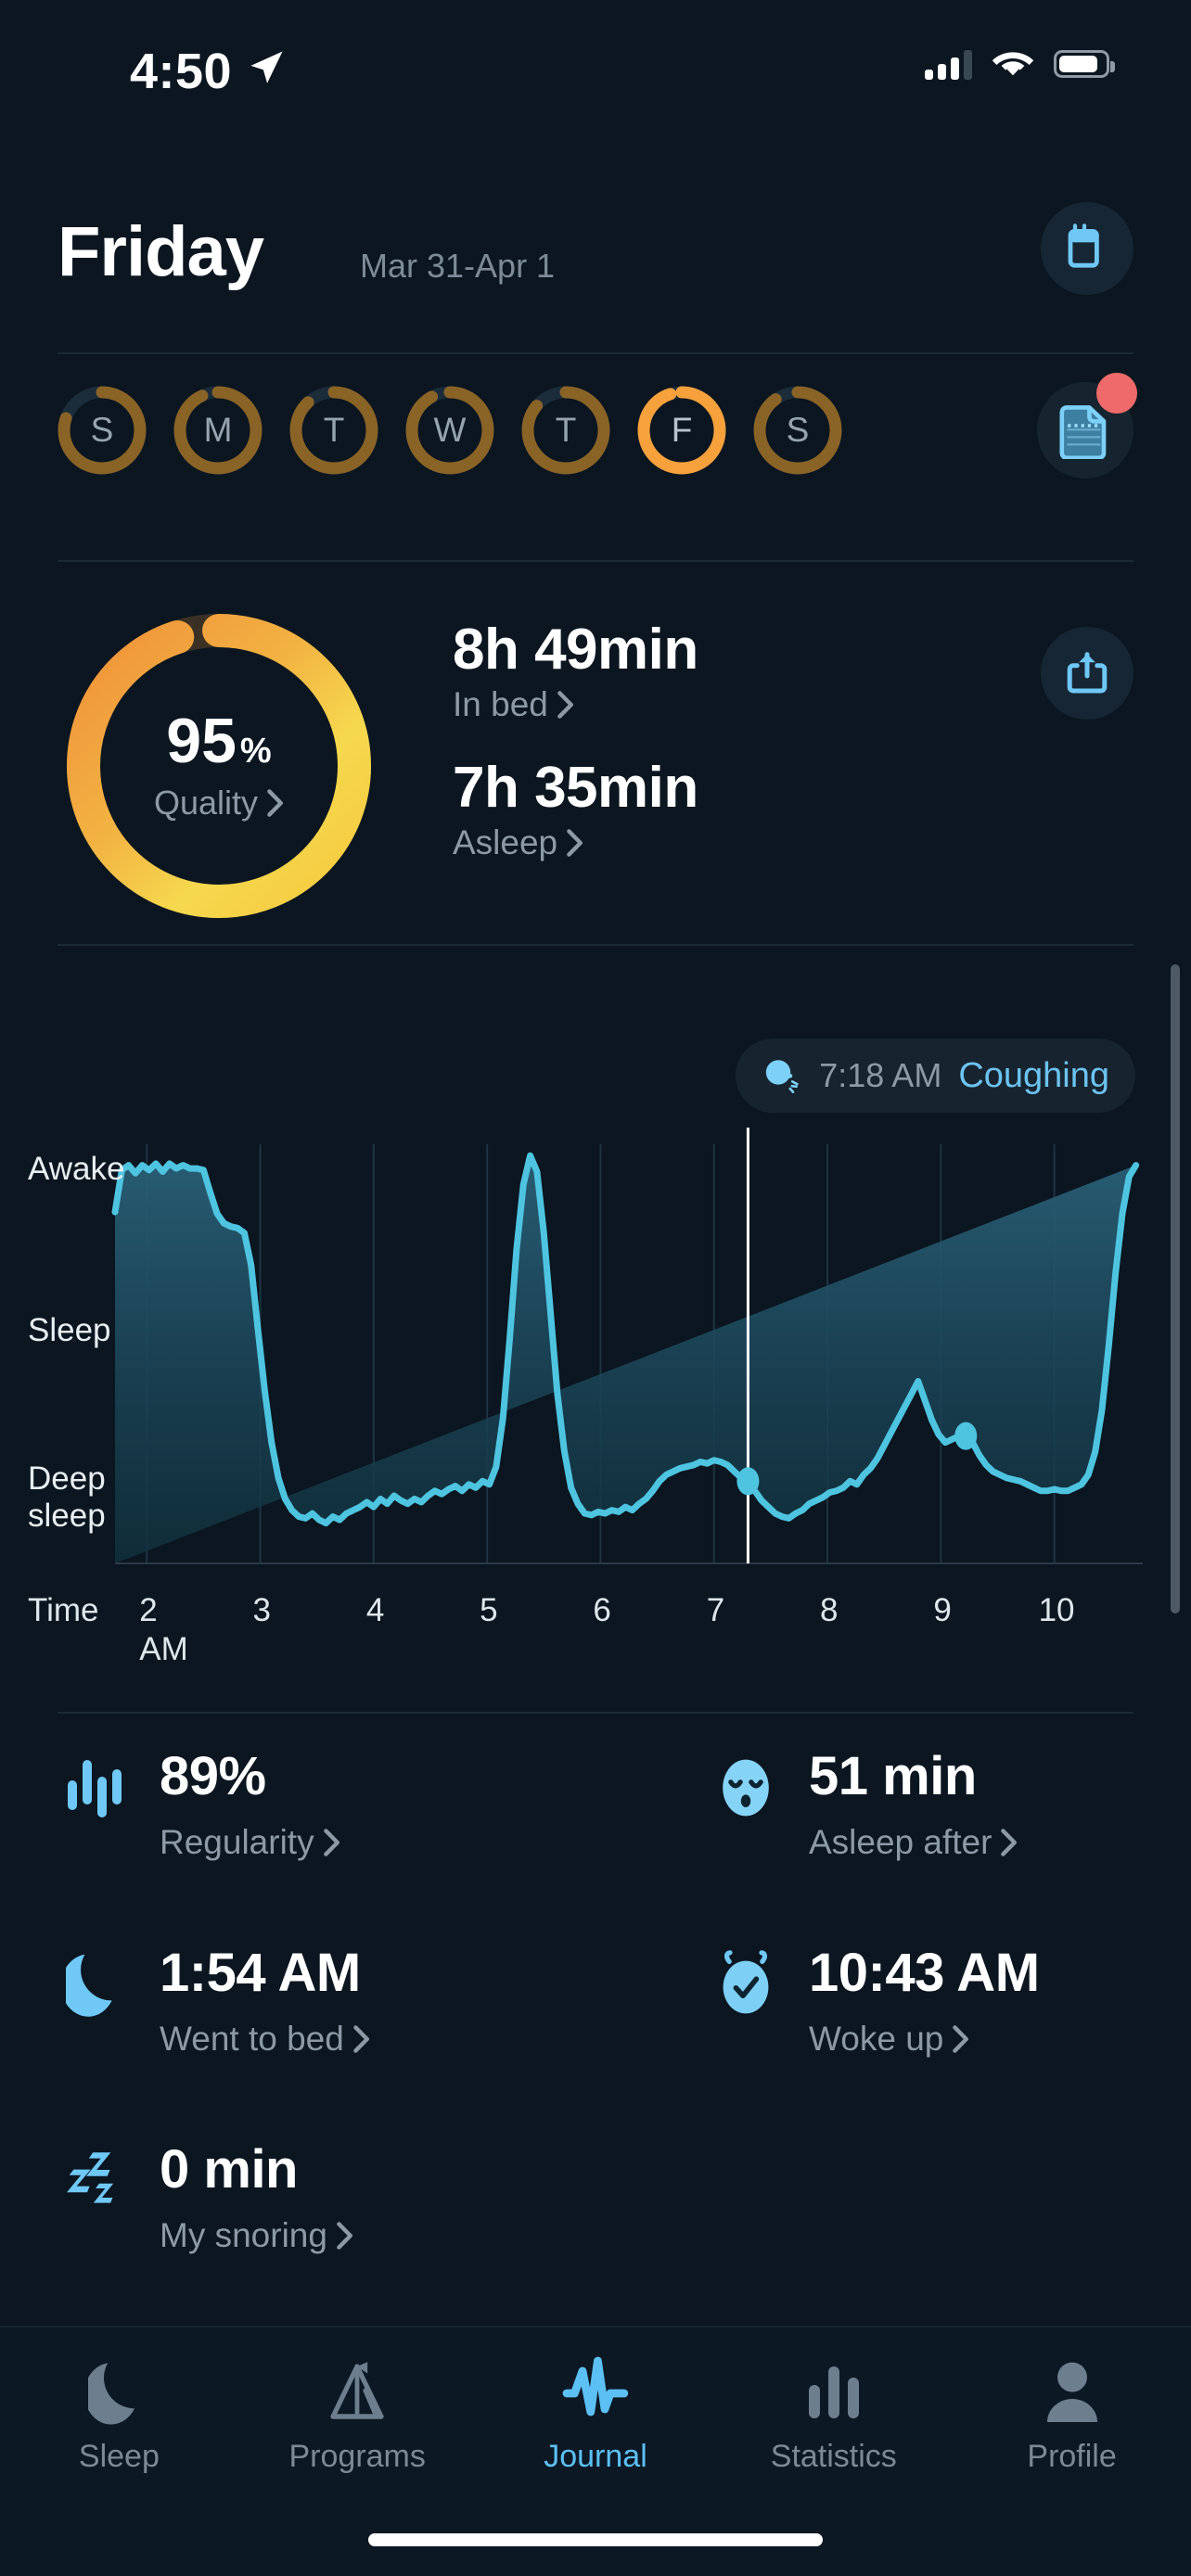  I want to click on tab-label: Statistics, so click(833, 2457).